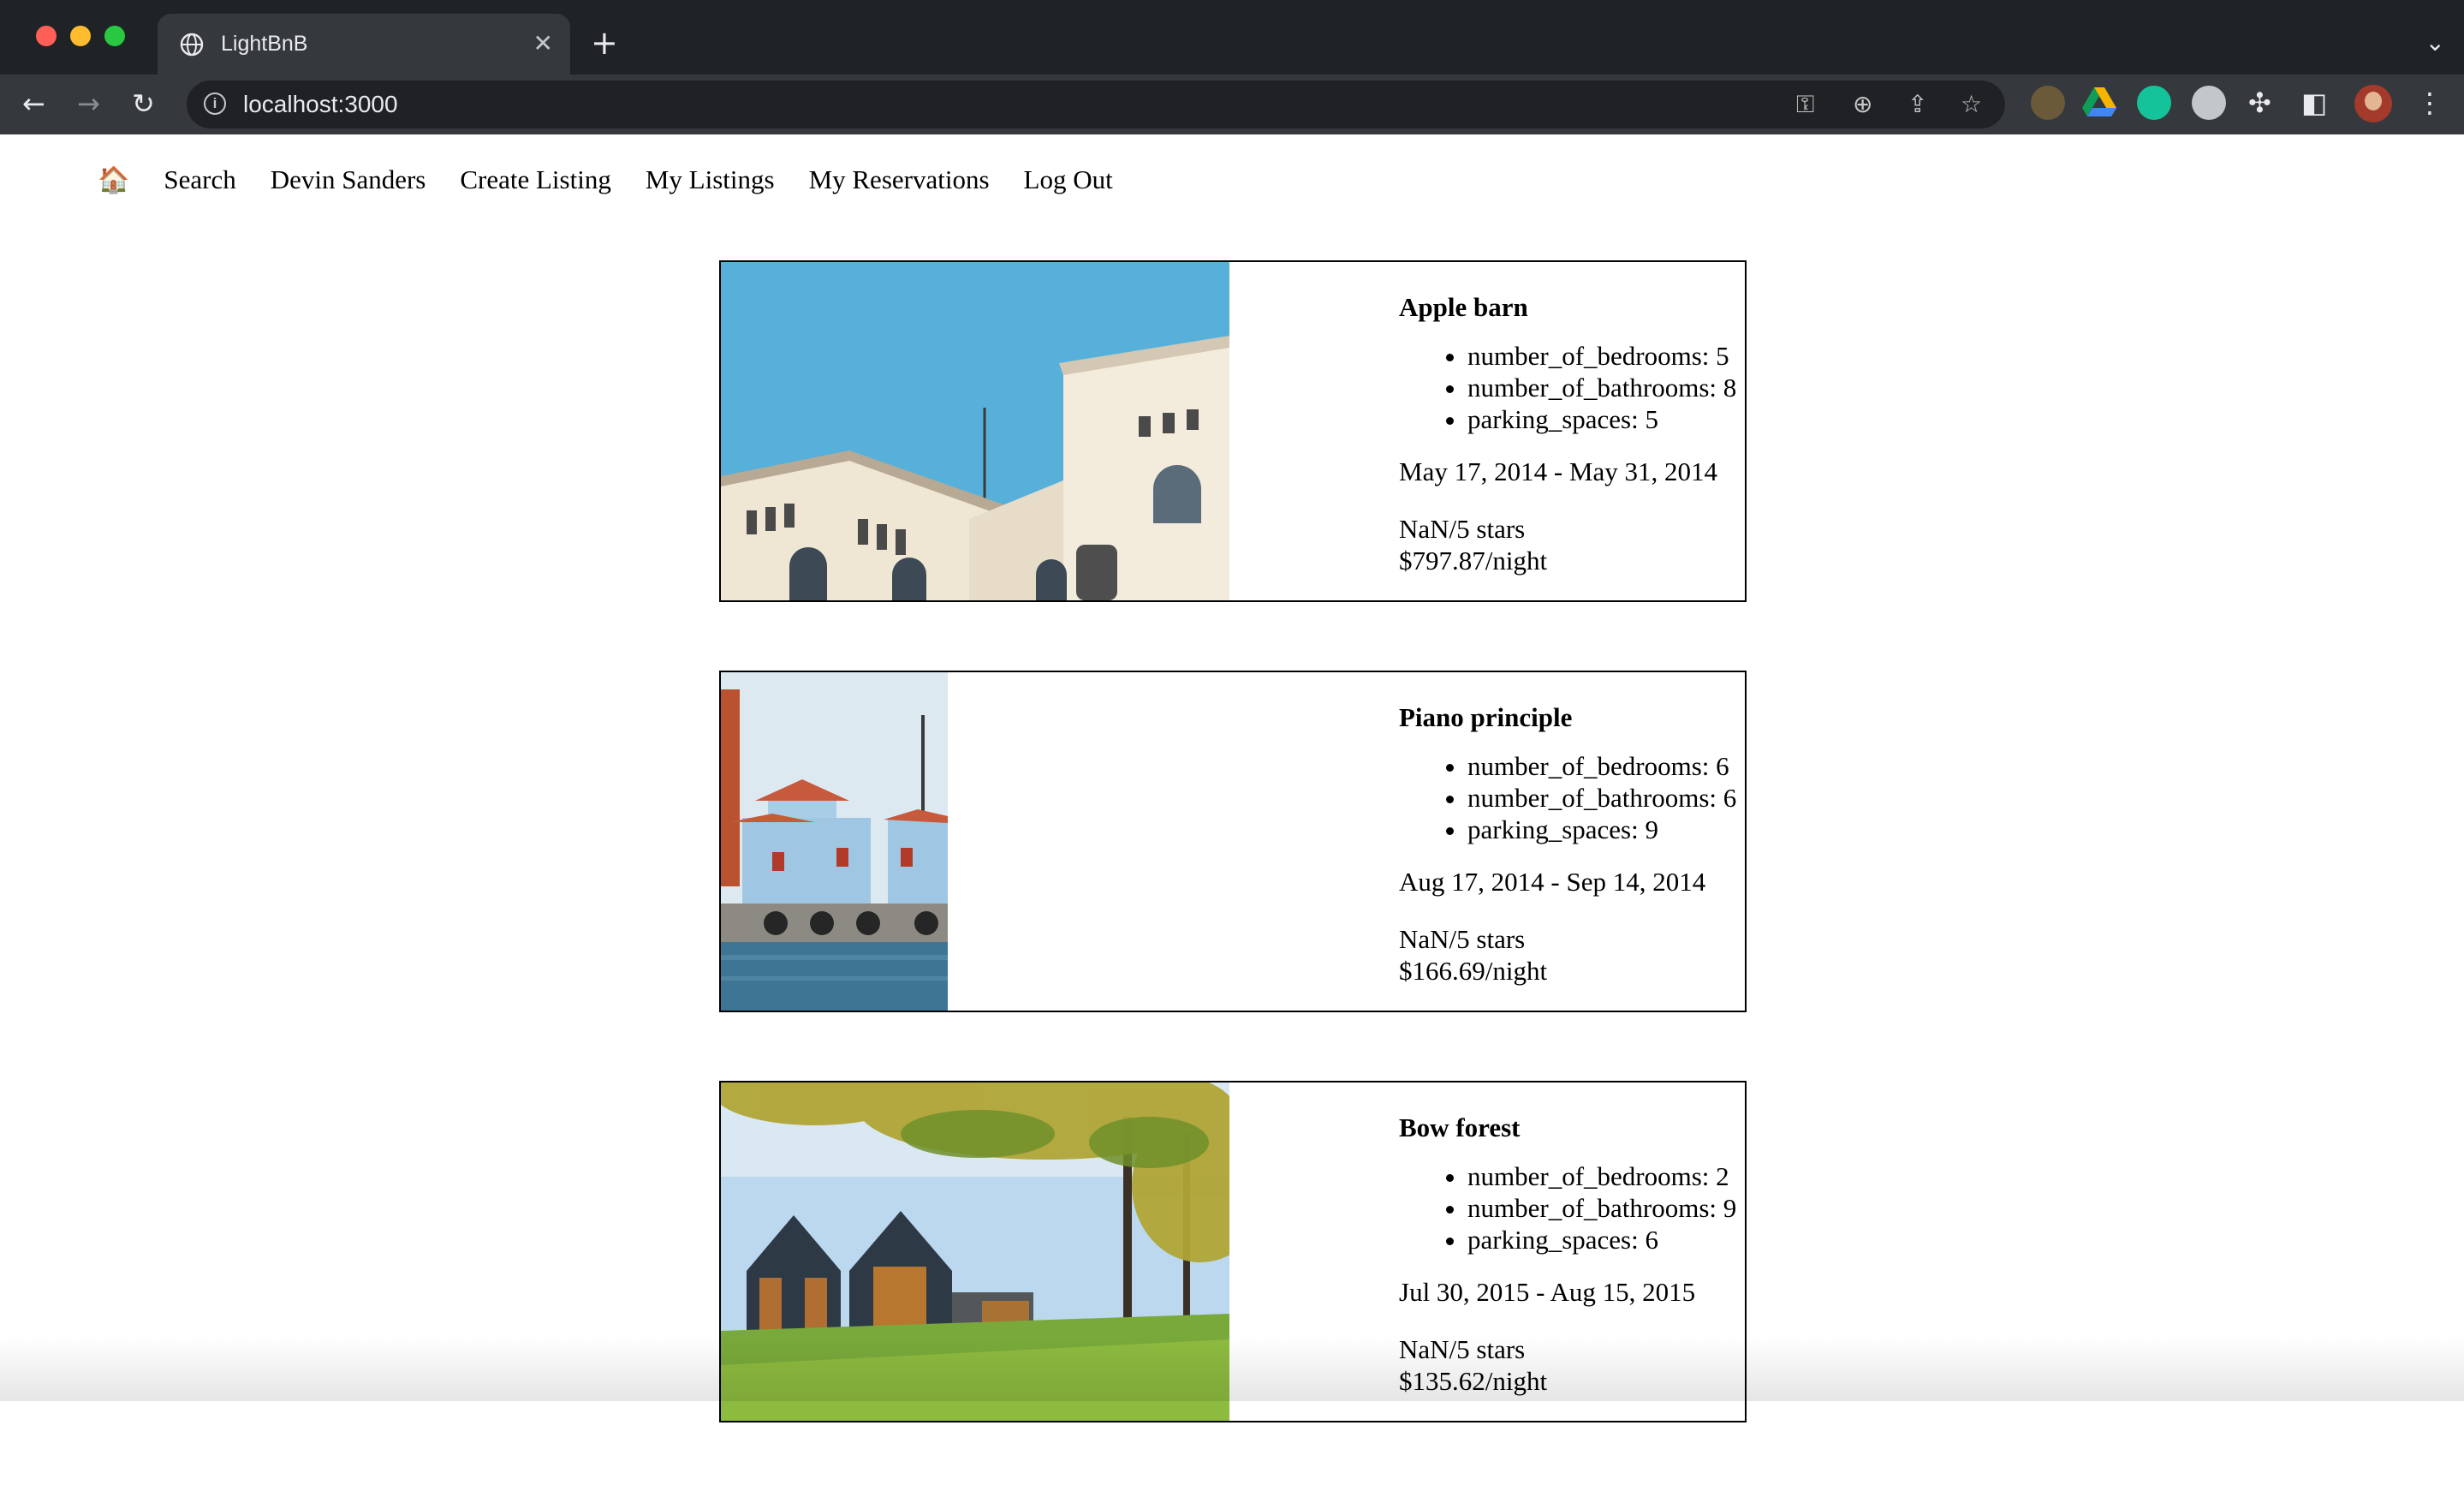 The height and width of the screenshot is (1491, 2464). What do you see at coordinates (199, 179) in the screenshot?
I see `nav-search-link: Search` at bounding box center [199, 179].